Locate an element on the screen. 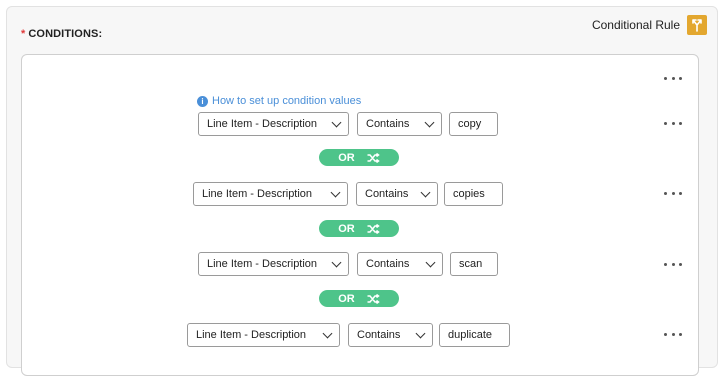 The height and width of the screenshot is (376, 724). operator-select-4: Contains is located at coordinates (390, 335).